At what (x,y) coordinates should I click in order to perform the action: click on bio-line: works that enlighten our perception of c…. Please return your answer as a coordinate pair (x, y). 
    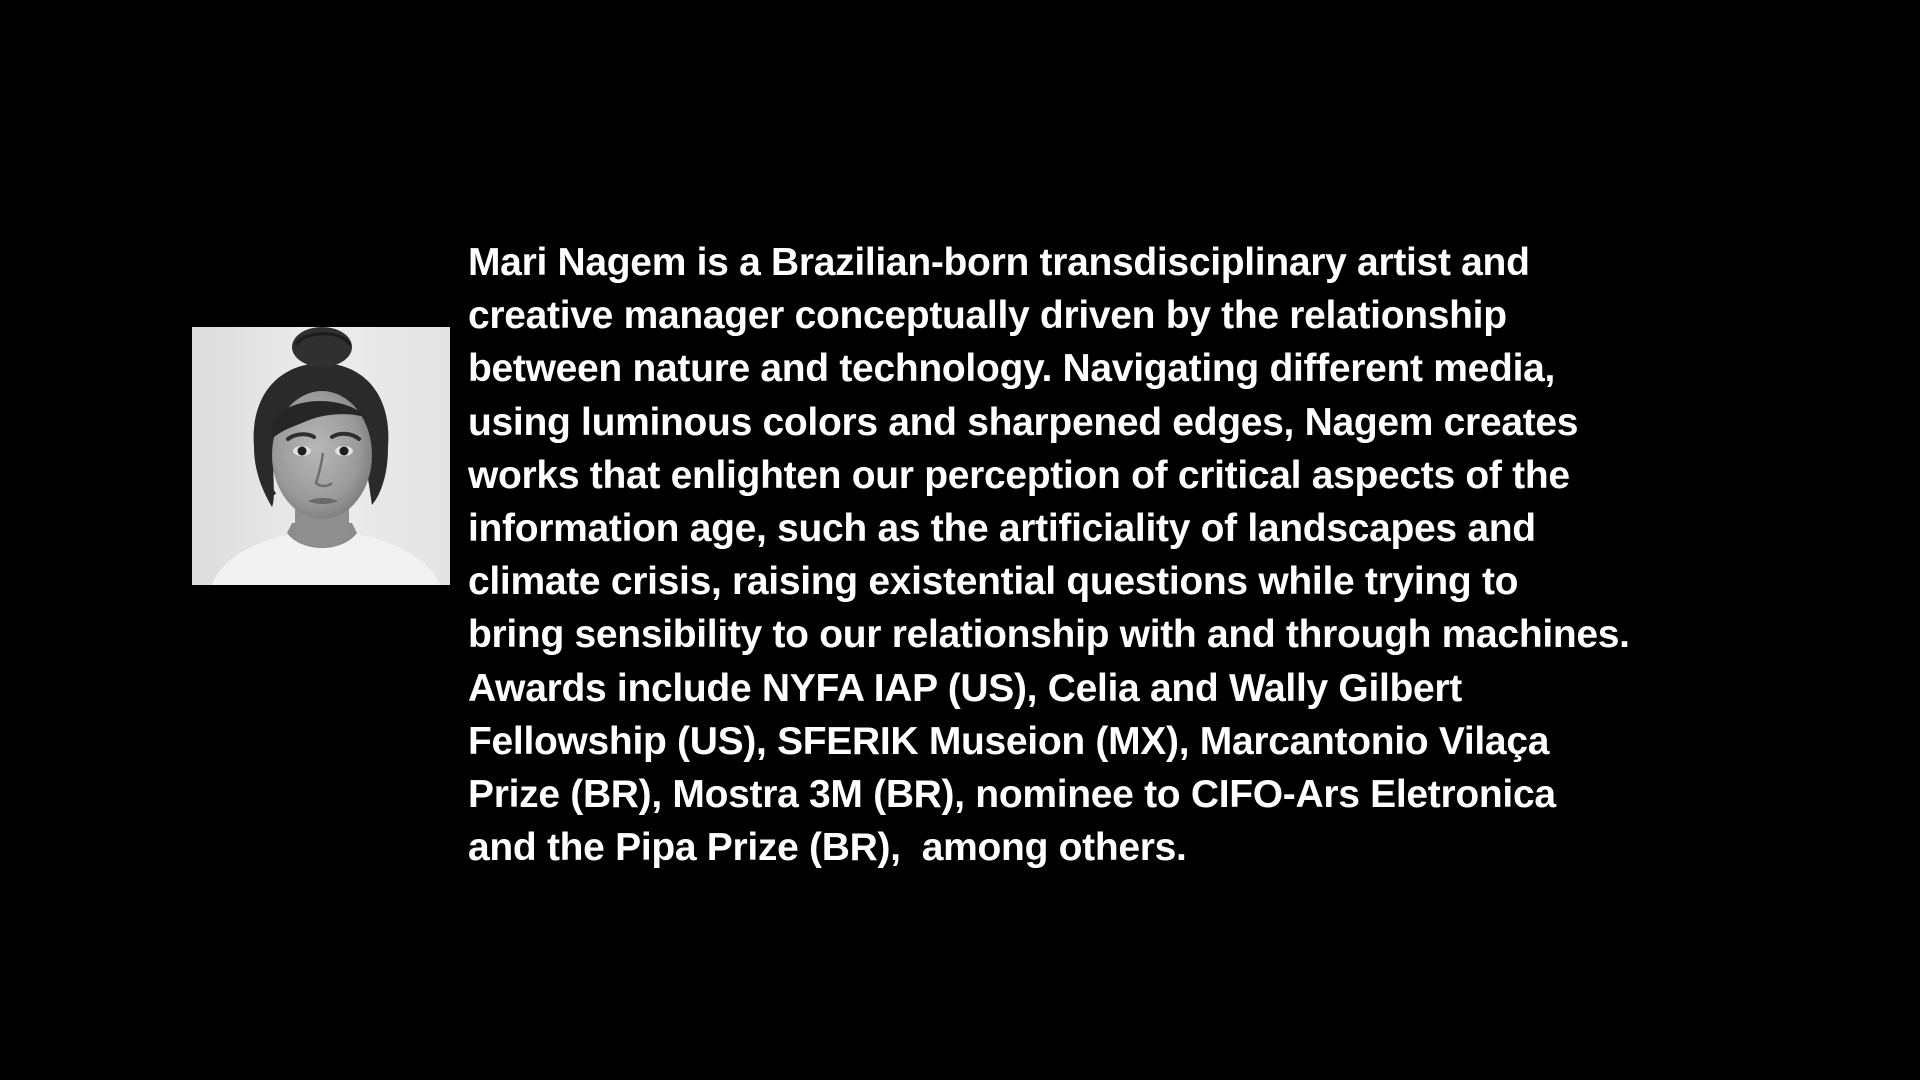
    Looking at the image, I should click on (1019, 475).